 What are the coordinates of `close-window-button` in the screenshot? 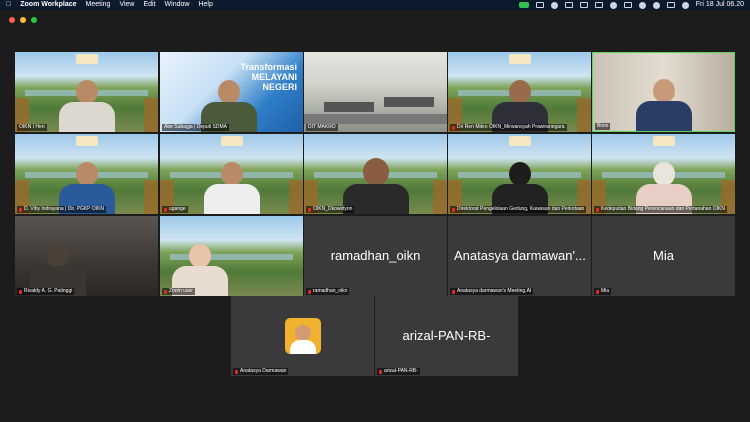 It's located at (12, 20).